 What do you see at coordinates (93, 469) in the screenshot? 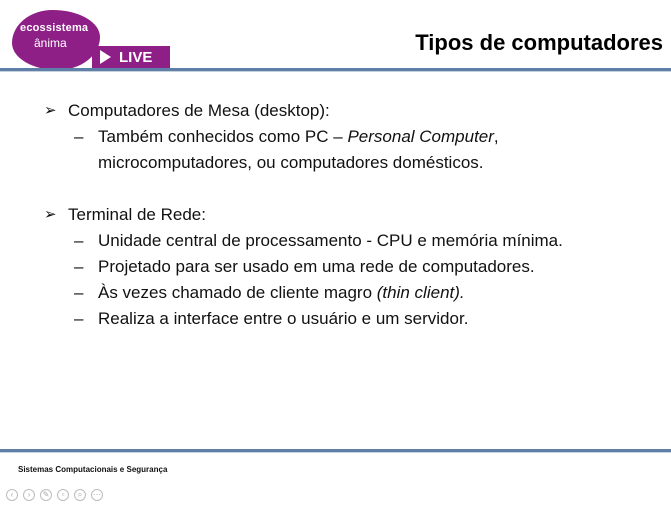
I see `footer-course-title: Sistemas Computacionais e Segurança` at bounding box center [93, 469].